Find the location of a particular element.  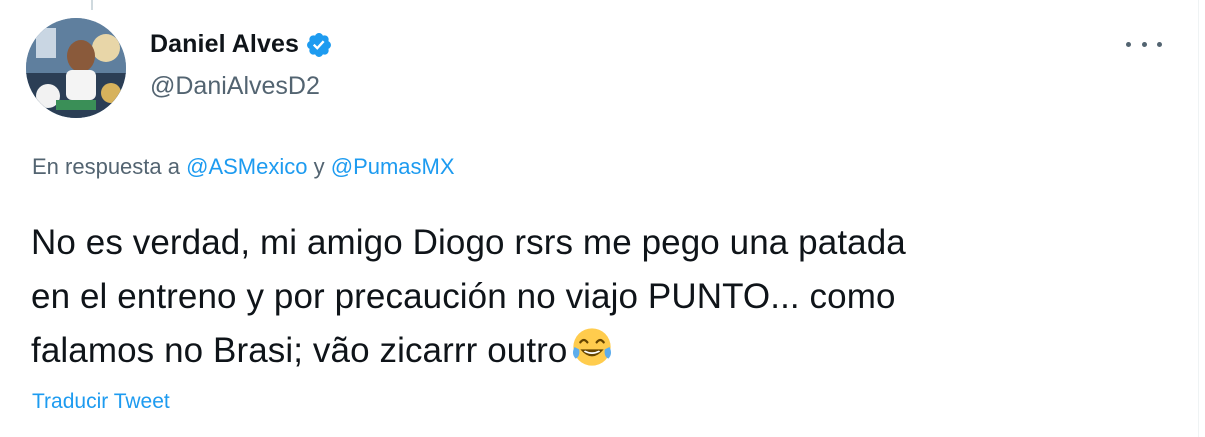

mention-link-asmexico: @ASMexico is located at coordinates (246, 166).